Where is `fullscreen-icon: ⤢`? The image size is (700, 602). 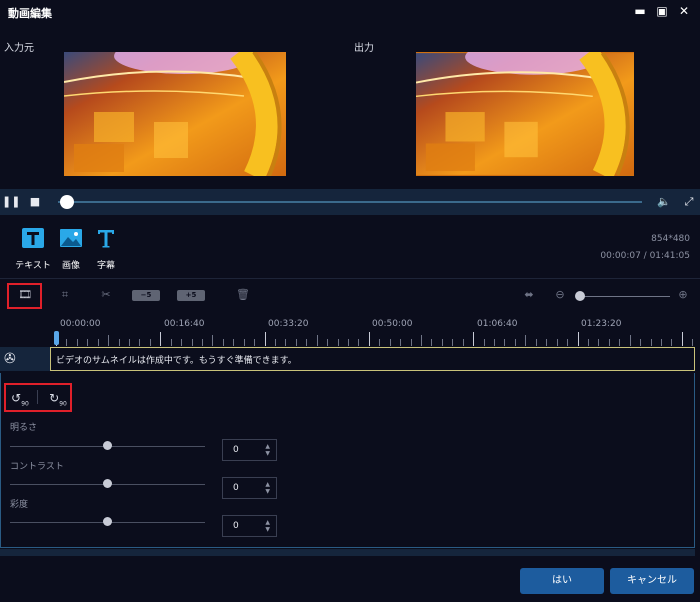
fullscreen-icon: ⤢ is located at coordinates (689, 202).